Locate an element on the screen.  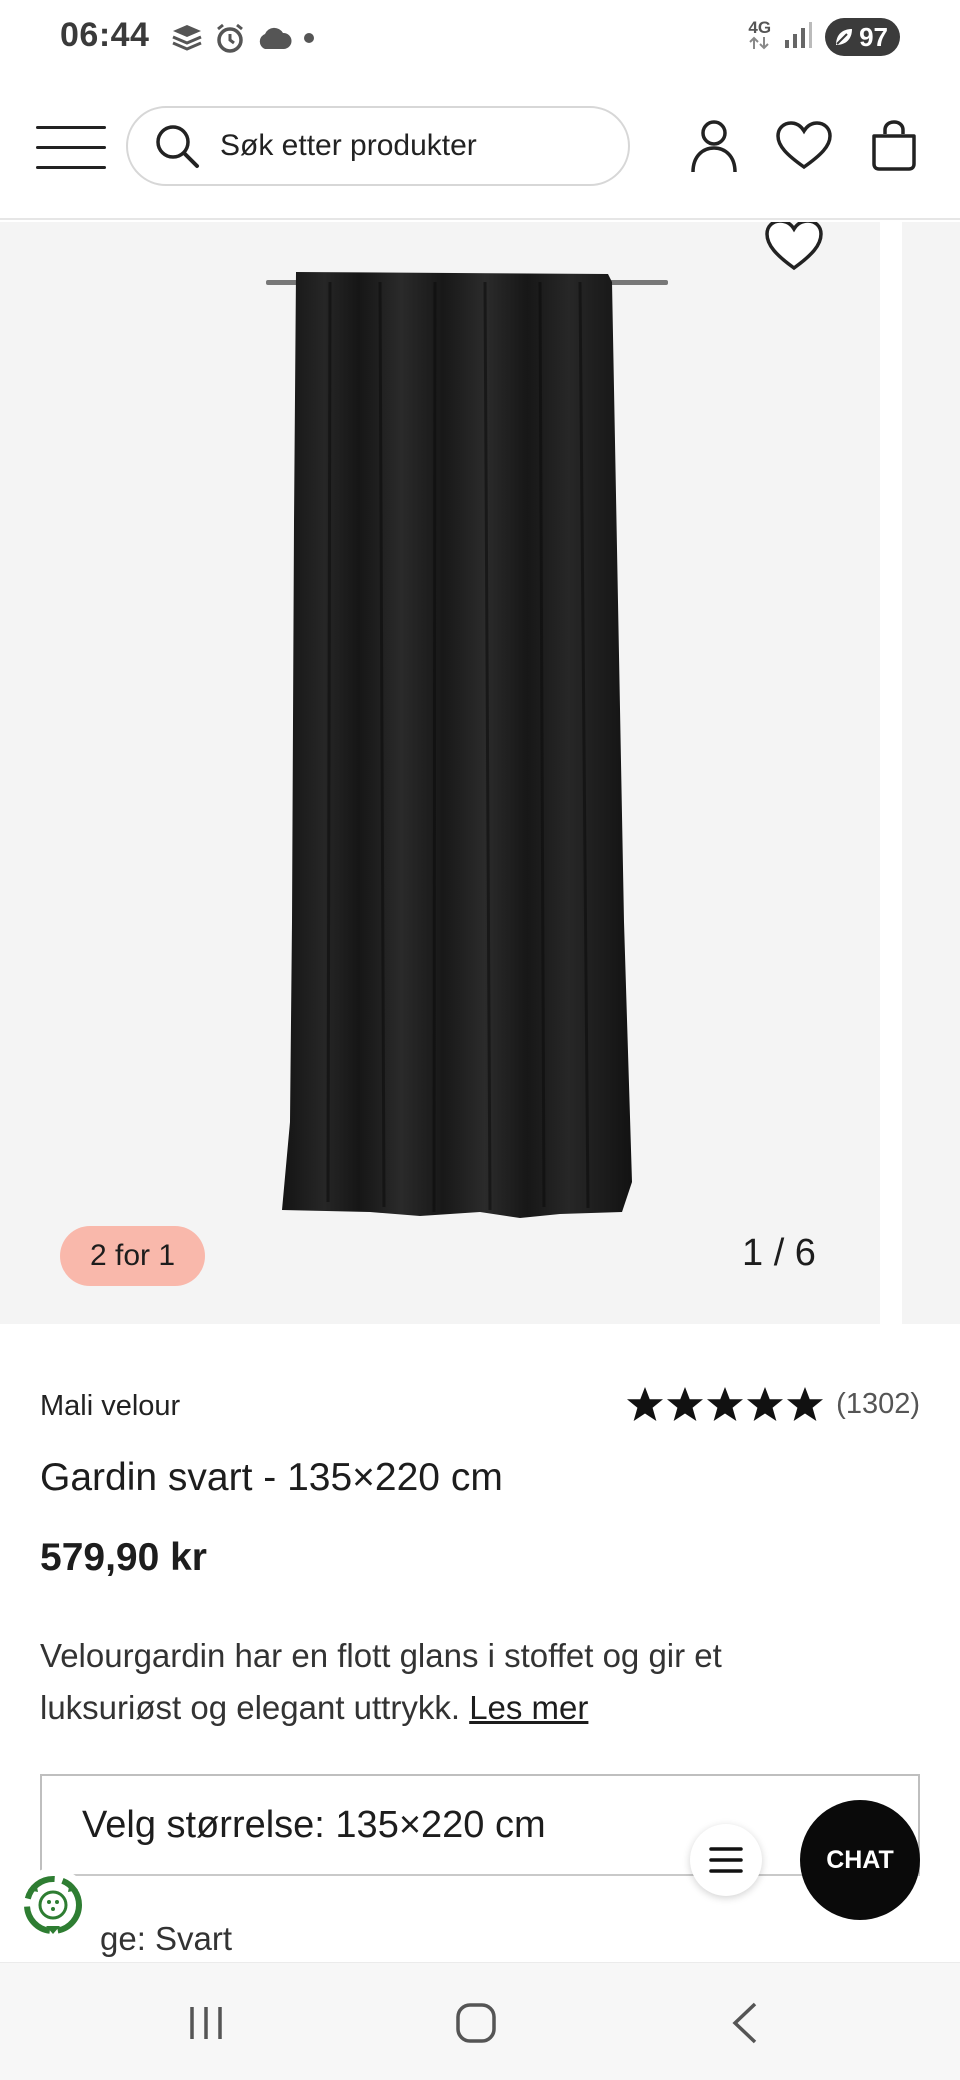
product-price: 579,90 kr is located at coordinates (123, 1557).